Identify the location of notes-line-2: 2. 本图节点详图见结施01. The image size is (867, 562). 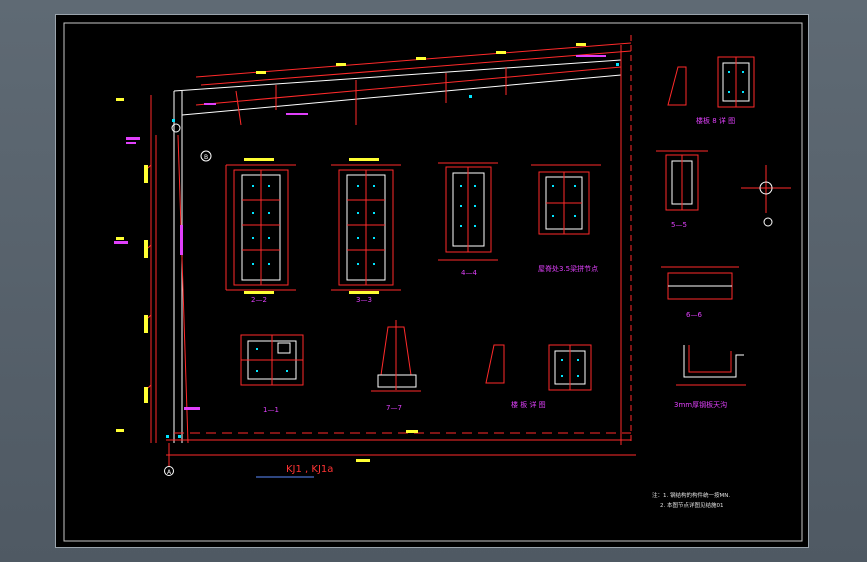
(692, 505).